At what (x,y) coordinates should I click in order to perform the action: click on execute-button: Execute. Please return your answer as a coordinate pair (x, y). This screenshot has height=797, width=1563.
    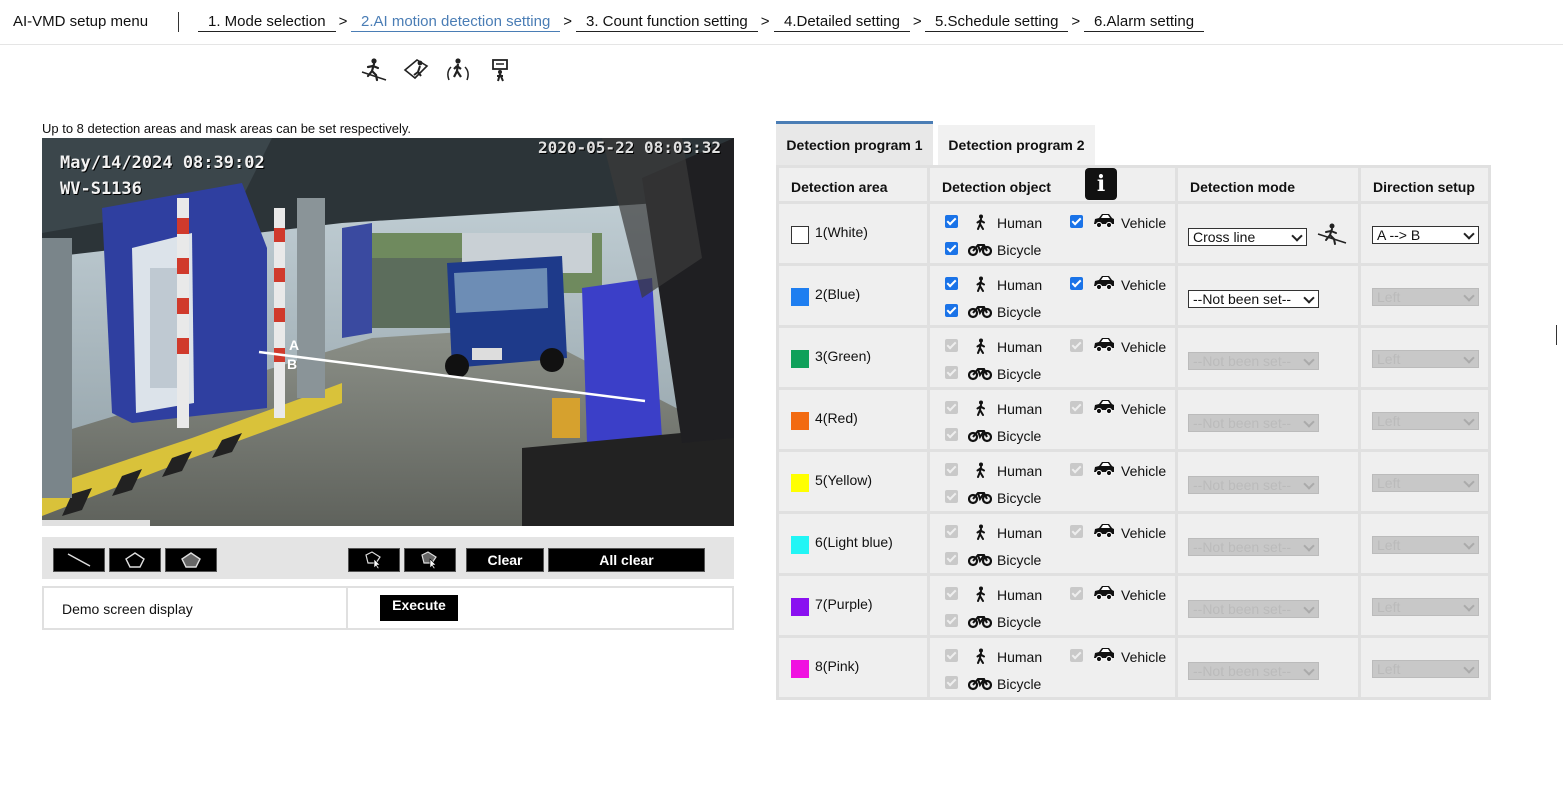
    Looking at the image, I should click on (419, 608).